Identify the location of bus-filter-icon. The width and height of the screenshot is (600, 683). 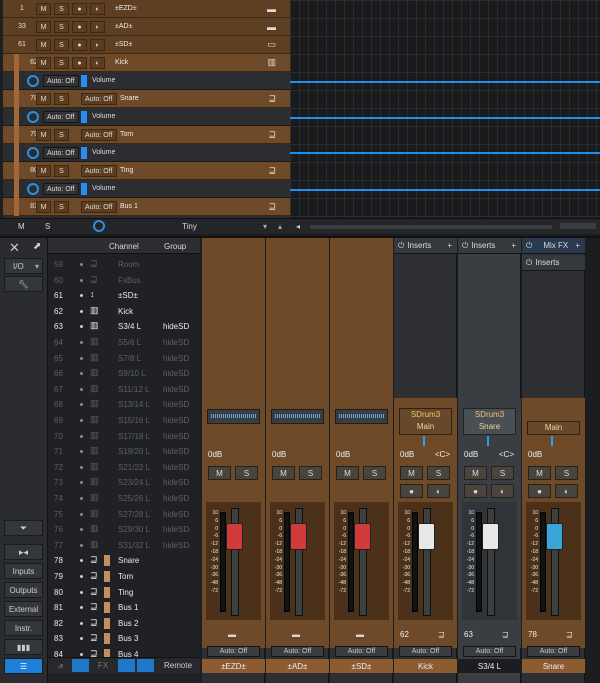
(145, 665).